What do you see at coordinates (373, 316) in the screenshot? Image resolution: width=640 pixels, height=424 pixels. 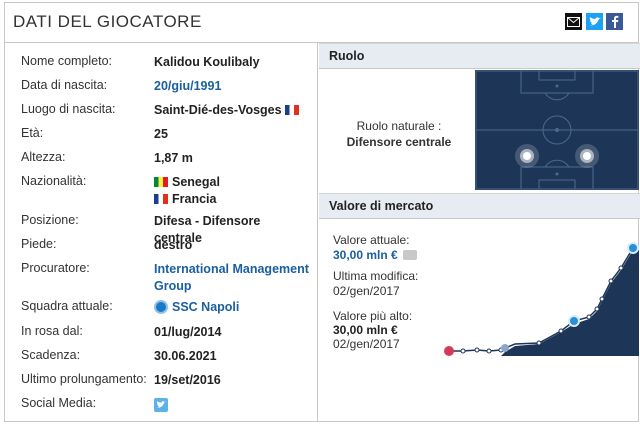 I see `highest-value-label: Valore più alto:` at bounding box center [373, 316].